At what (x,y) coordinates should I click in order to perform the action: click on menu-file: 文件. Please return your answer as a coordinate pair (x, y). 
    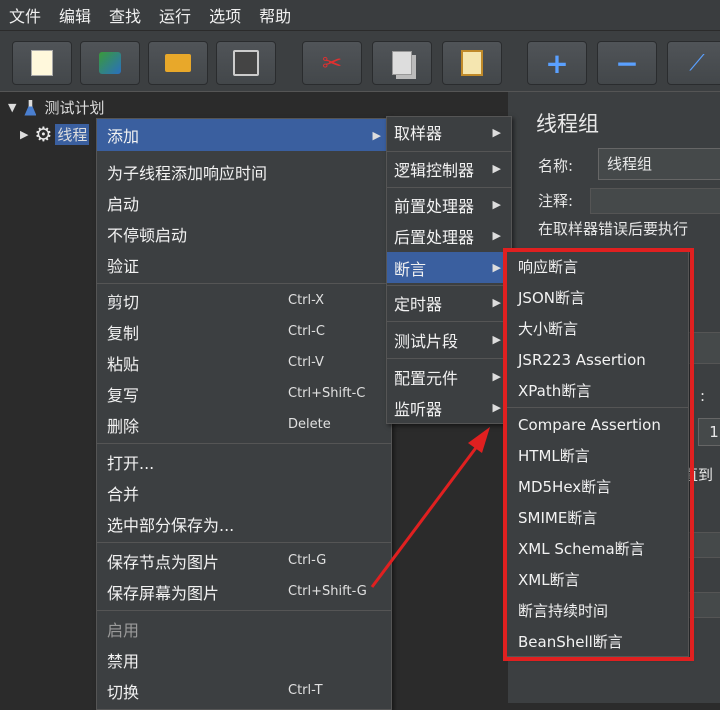
    Looking at the image, I should click on (25, 15).